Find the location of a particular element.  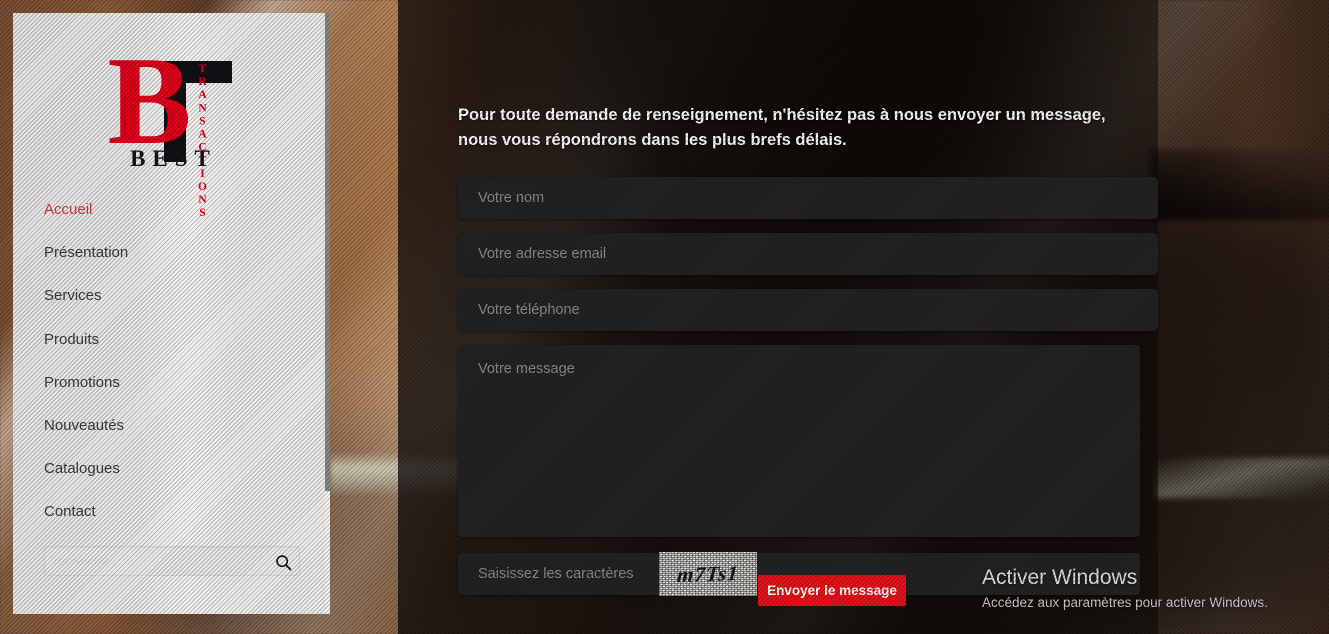

captcha-image: m7Ts1 is located at coordinates (708, 574).